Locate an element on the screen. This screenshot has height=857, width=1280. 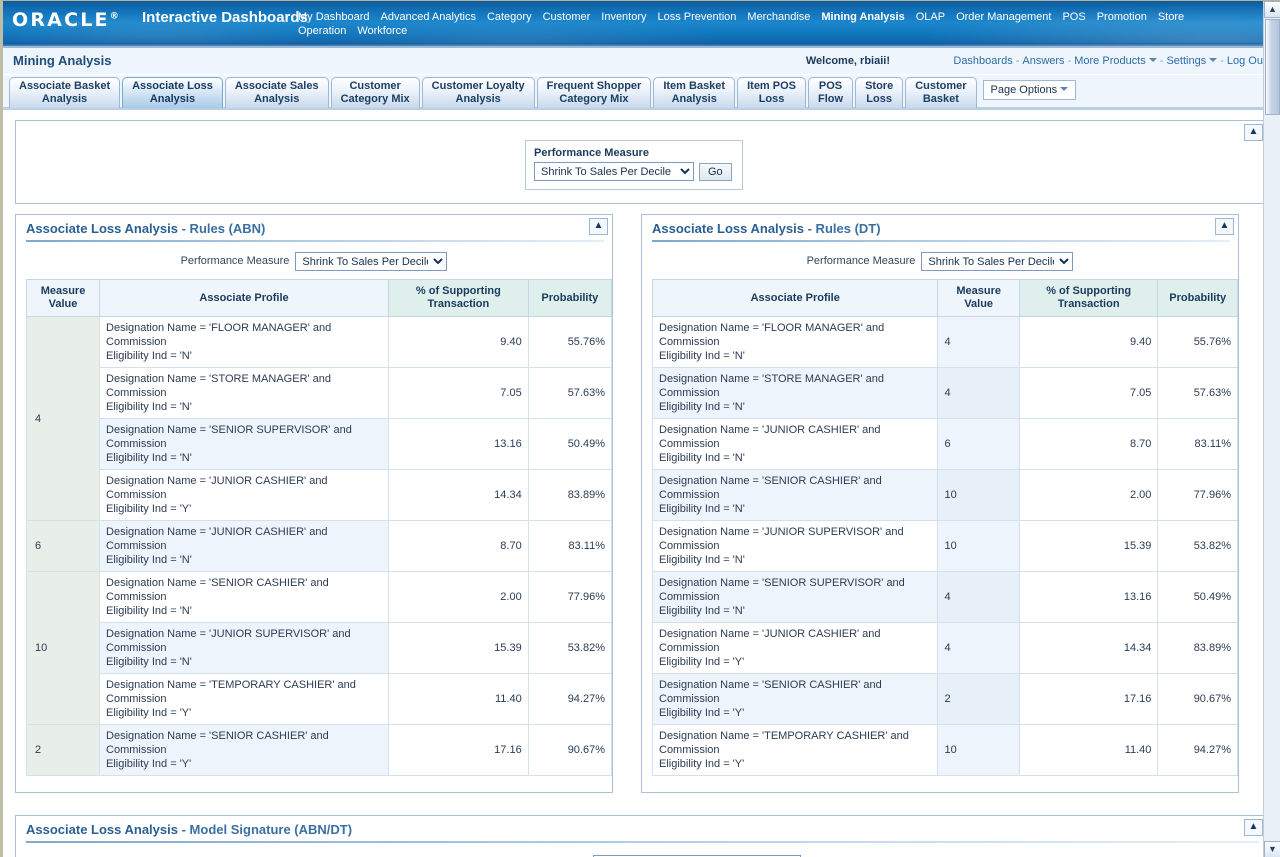
nav-item-pos: POS is located at coordinates (1073, 17).